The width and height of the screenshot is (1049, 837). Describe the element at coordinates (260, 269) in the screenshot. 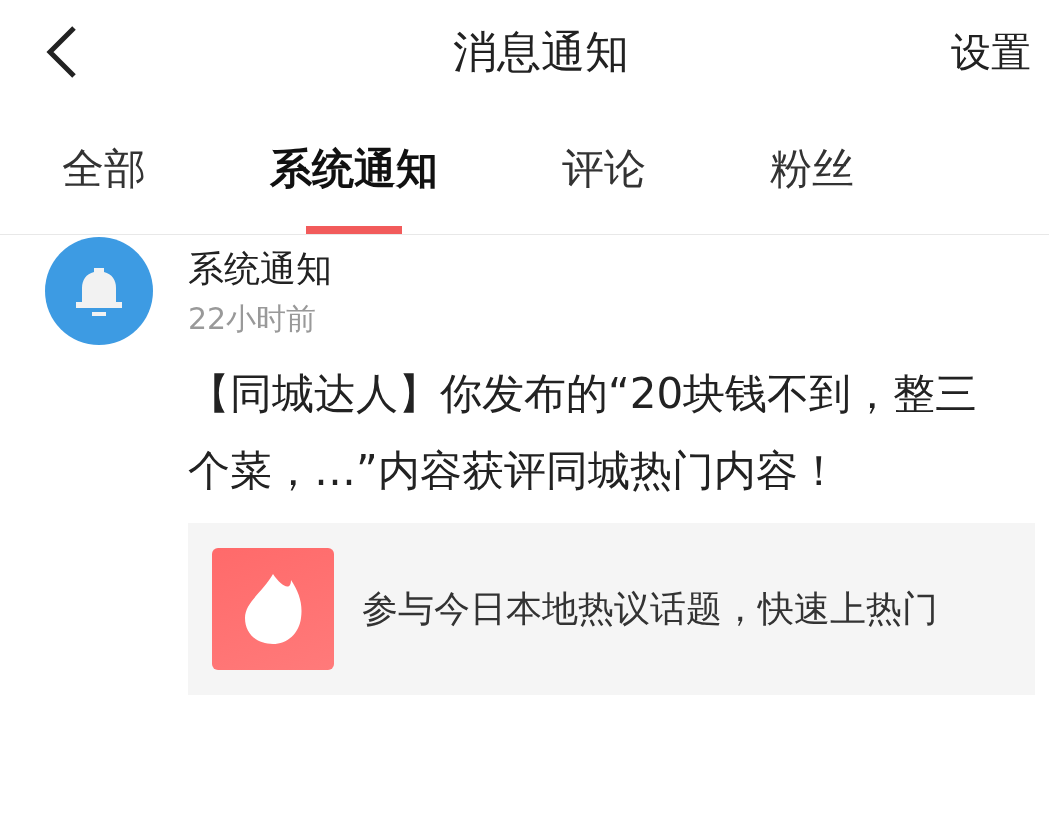

I see `sender-name: 系统通知` at that location.